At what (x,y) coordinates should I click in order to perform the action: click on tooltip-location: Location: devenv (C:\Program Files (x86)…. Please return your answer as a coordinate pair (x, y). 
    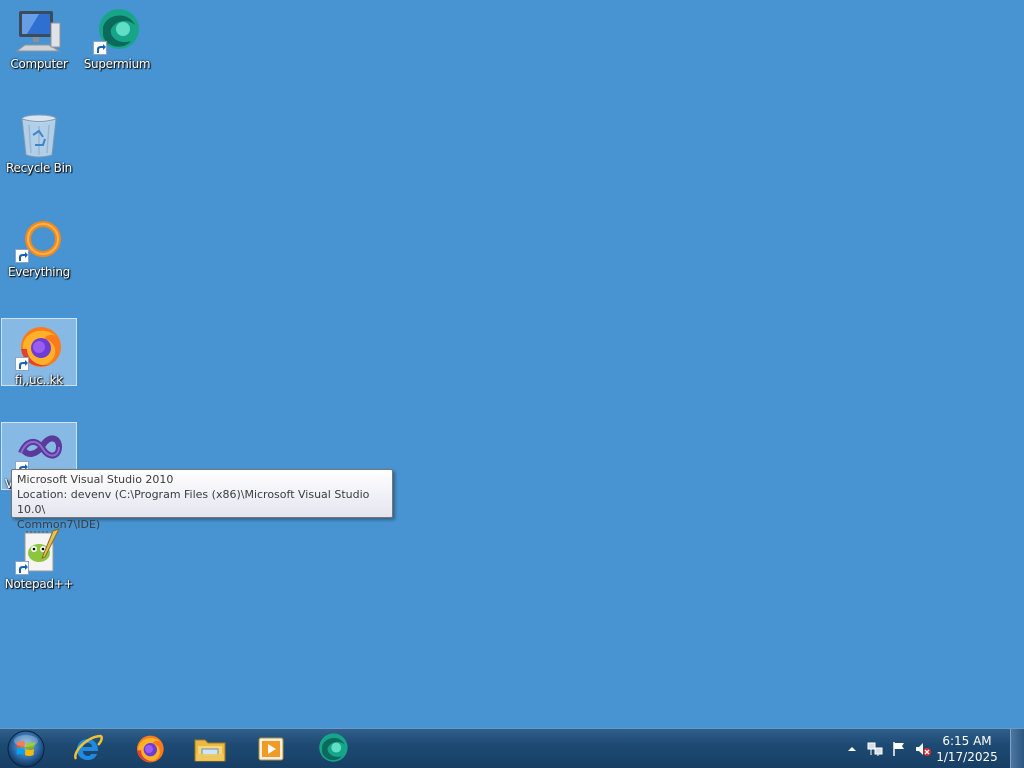
    Looking at the image, I should click on (193, 502).